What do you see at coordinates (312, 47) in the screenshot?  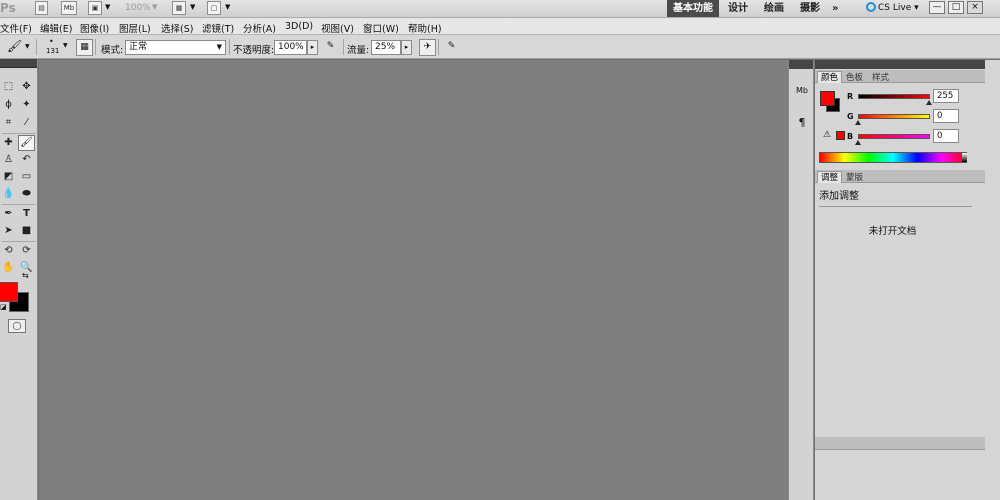 I see `opacity-slider-arrow: ▸` at bounding box center [312, 47].